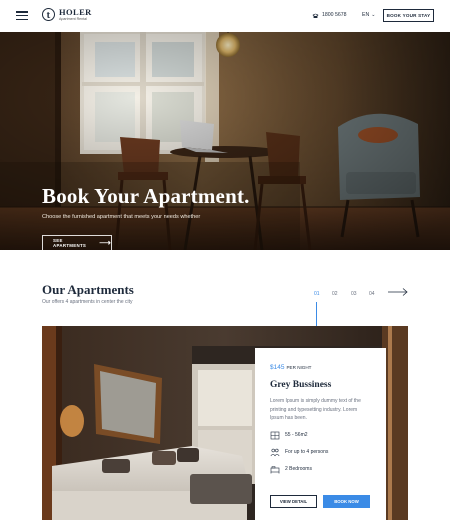  What do you see at coordinates (146, 196) in the screenshot?
I see `hero-title: Book Your Apartment.` at bounding box center [146, 196].